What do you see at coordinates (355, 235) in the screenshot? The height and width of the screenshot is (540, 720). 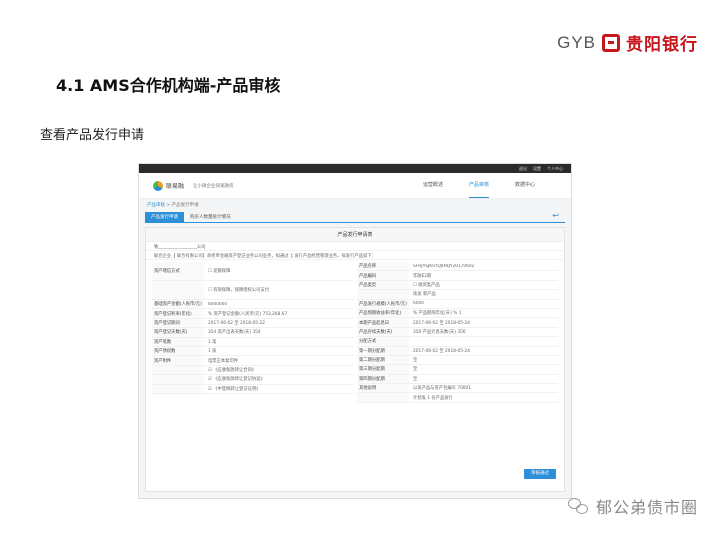 I see `form-title: 产品发行申请表` at bounding box center [355, 235].